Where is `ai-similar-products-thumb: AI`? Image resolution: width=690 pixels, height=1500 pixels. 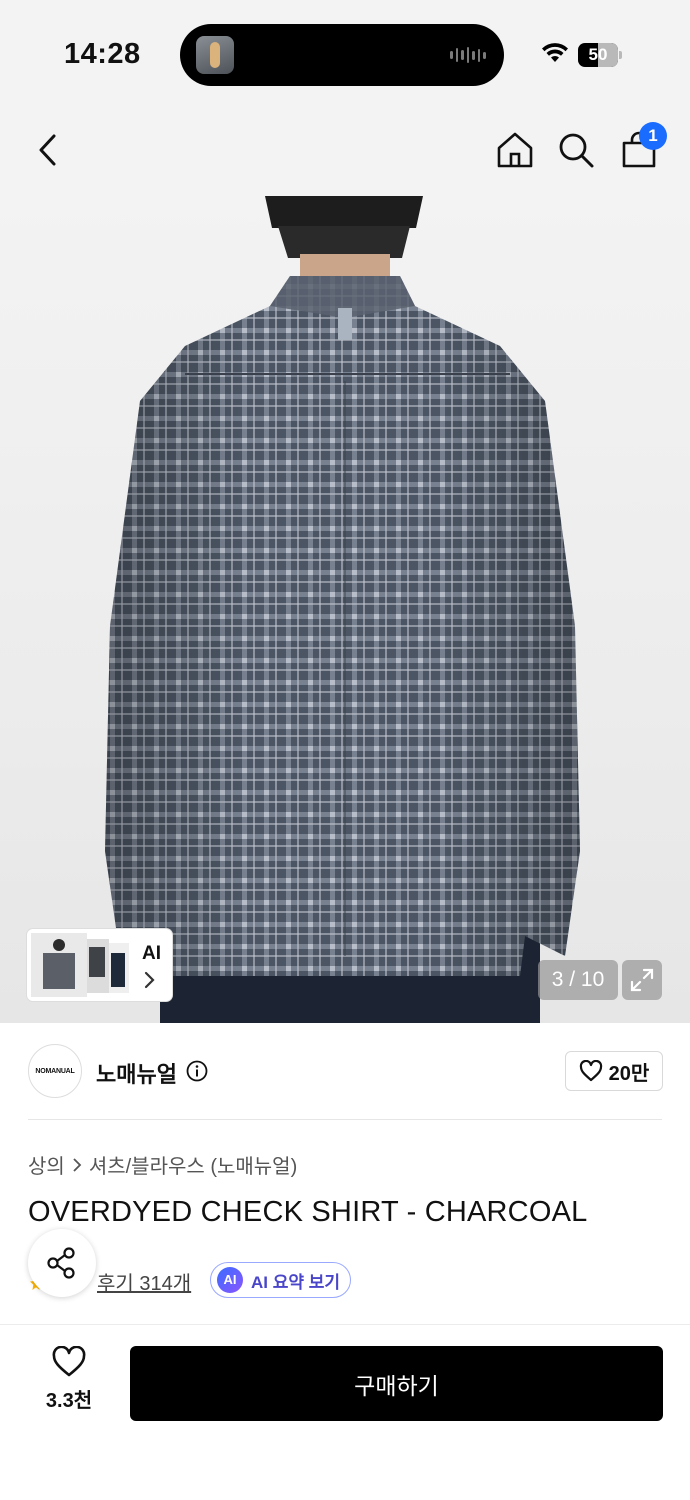
ai-similar-products-thumb: AI is located at coordinates (99, 965).